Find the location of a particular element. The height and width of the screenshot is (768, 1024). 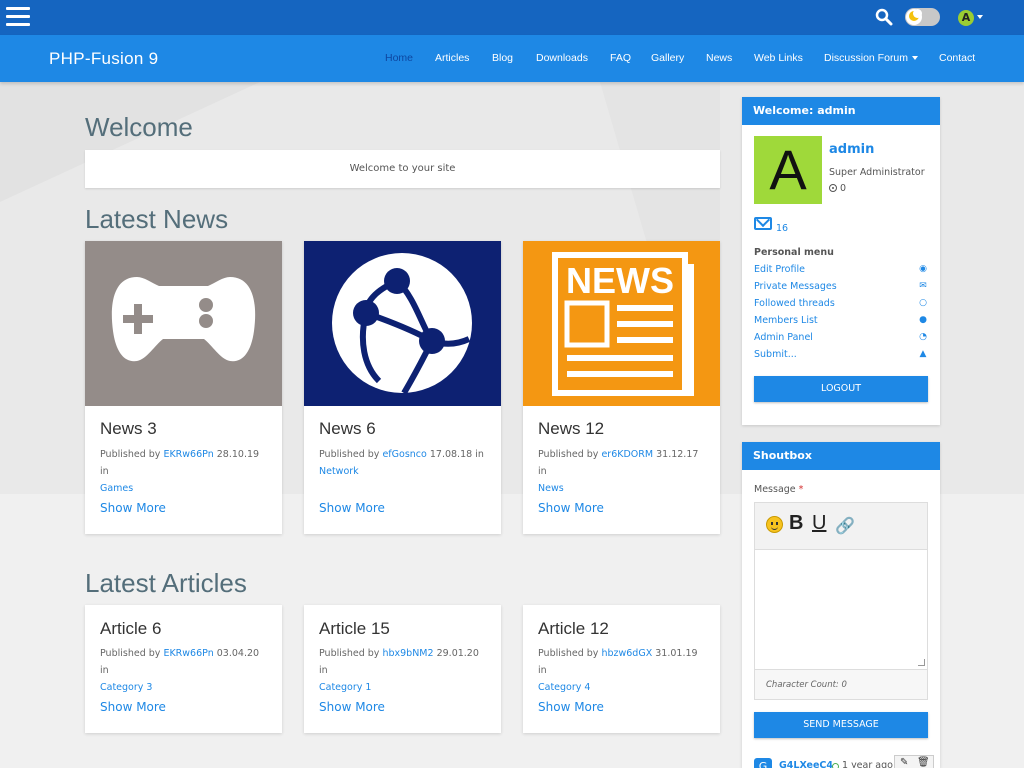

category-link: News is located at coordinates (551, 488).